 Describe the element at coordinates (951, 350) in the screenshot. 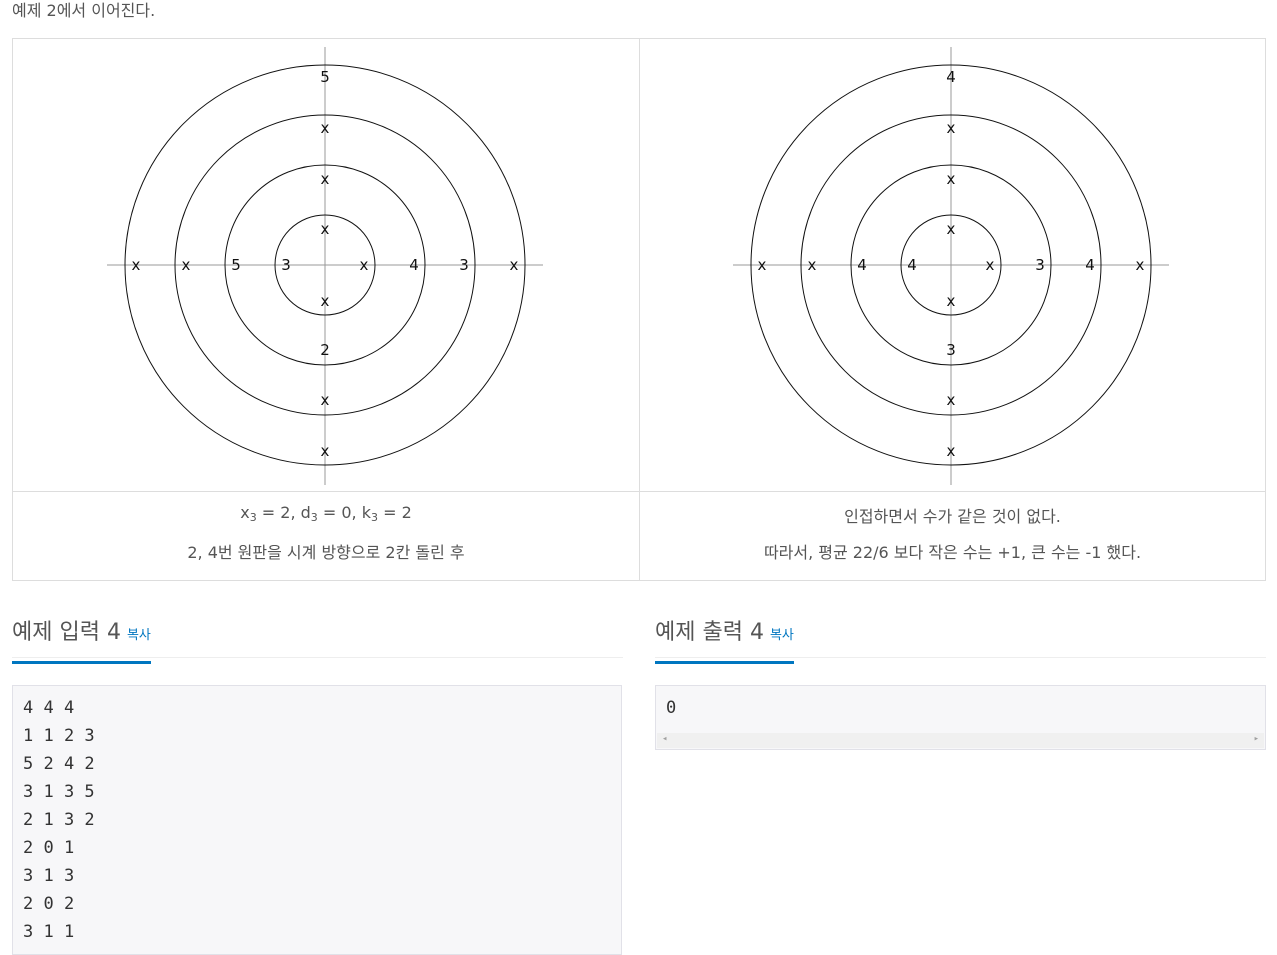

I see `disk-label-down: 3` at that location.